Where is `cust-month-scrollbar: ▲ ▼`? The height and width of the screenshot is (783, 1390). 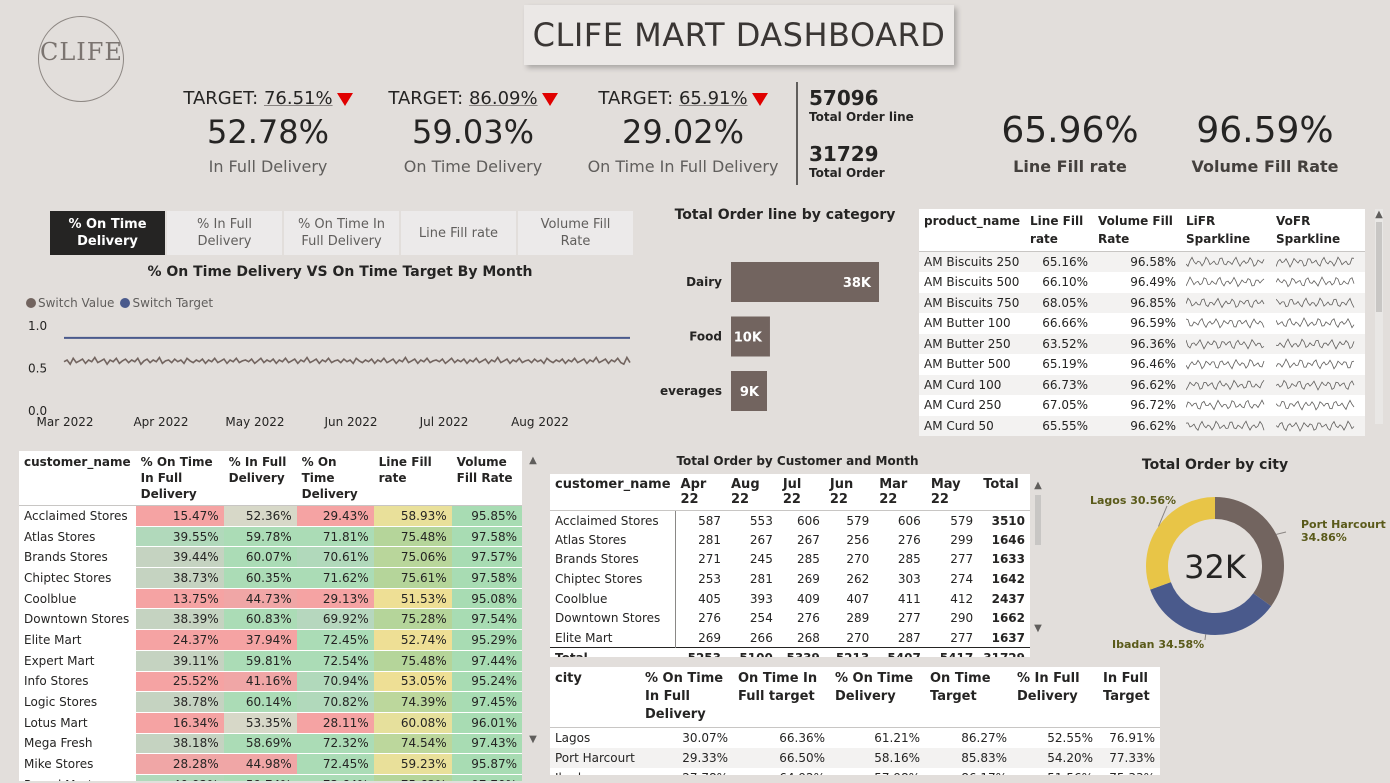
cust-month-scrollbar: ▲ ▼ is located at coordinates (1038, 560).